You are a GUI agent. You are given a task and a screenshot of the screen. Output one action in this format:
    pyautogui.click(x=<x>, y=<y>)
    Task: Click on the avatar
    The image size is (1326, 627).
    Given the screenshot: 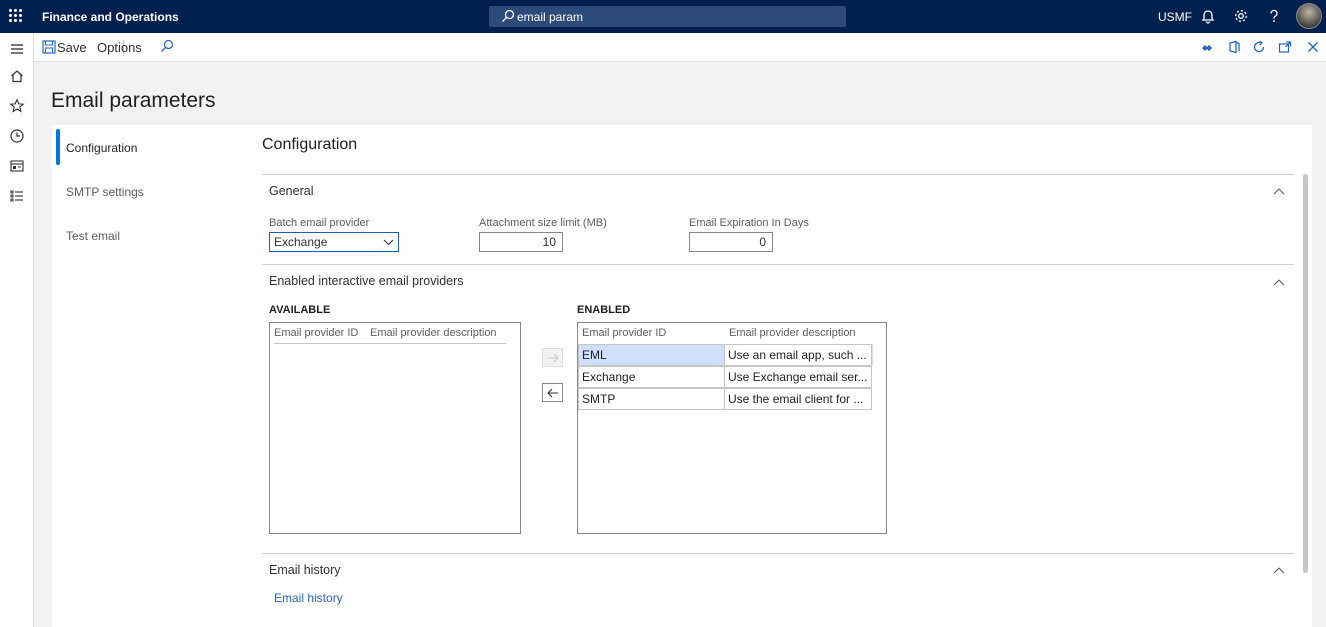 What is the action you would take?
    pyautogui.click(x=1309, y=16)
    